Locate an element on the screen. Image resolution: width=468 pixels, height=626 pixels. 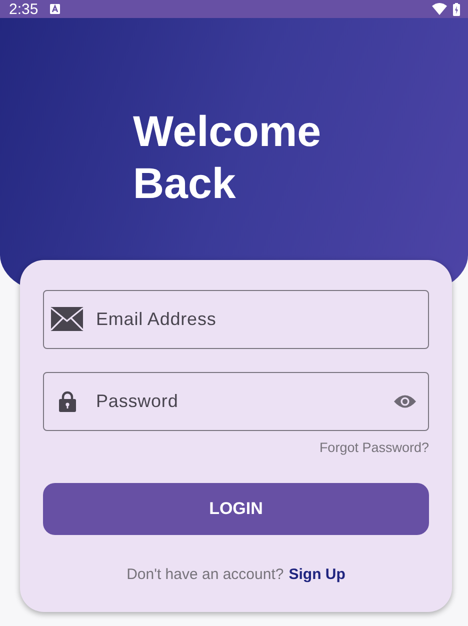
notification-icon is located at coordinates (55, 9).